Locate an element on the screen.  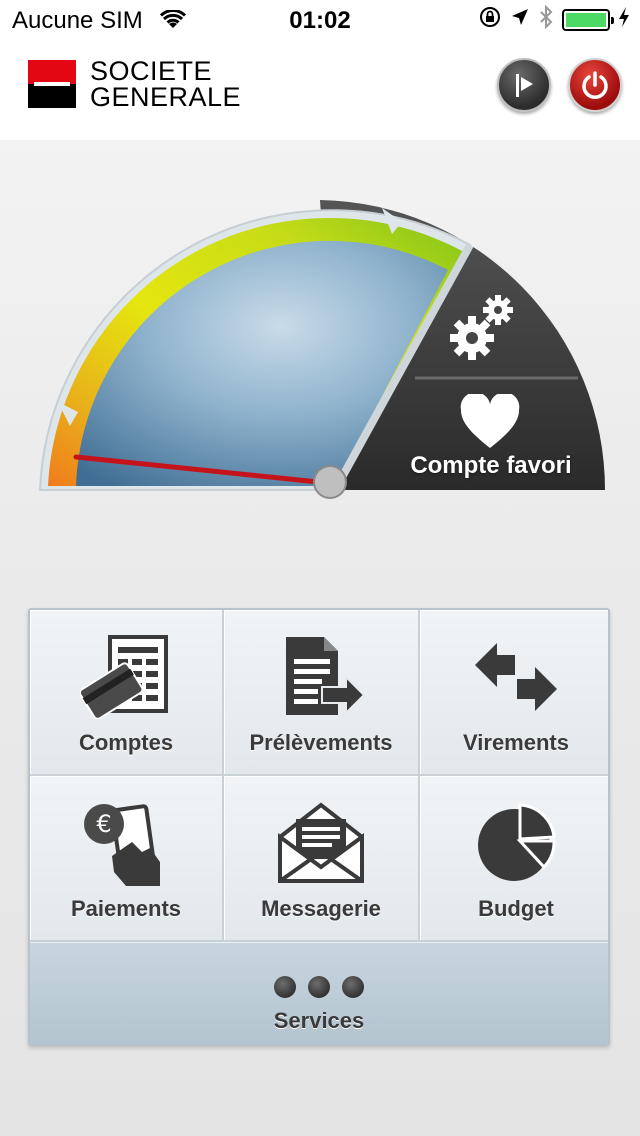
bluetooth-icon is located at coordinates (546, 20).